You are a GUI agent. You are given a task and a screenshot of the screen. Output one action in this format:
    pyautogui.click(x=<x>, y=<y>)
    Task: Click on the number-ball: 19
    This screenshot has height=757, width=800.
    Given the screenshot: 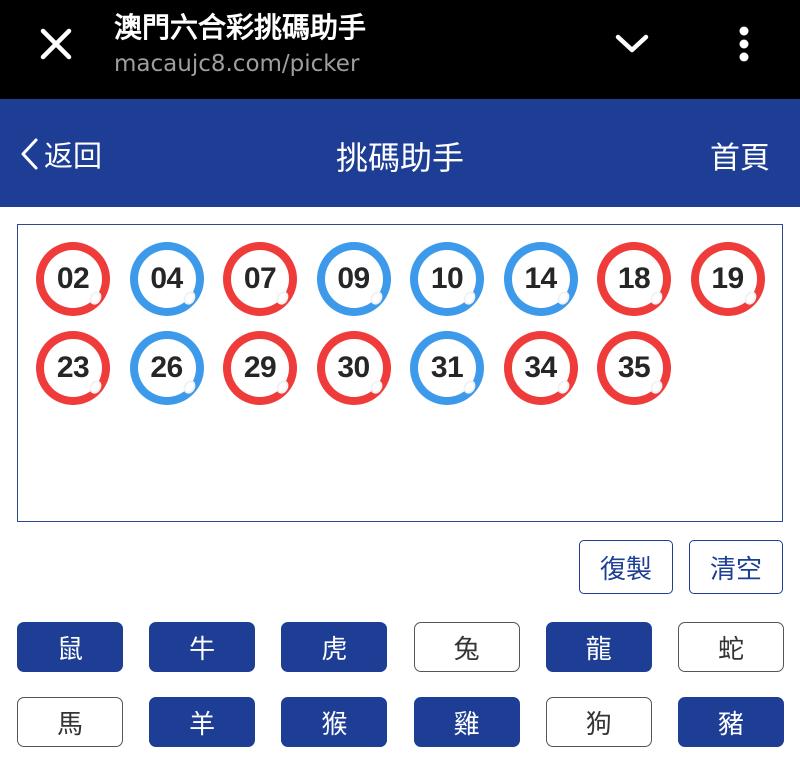 What is the action you would take?
    pyautogui.click(x=727, y=279)
    